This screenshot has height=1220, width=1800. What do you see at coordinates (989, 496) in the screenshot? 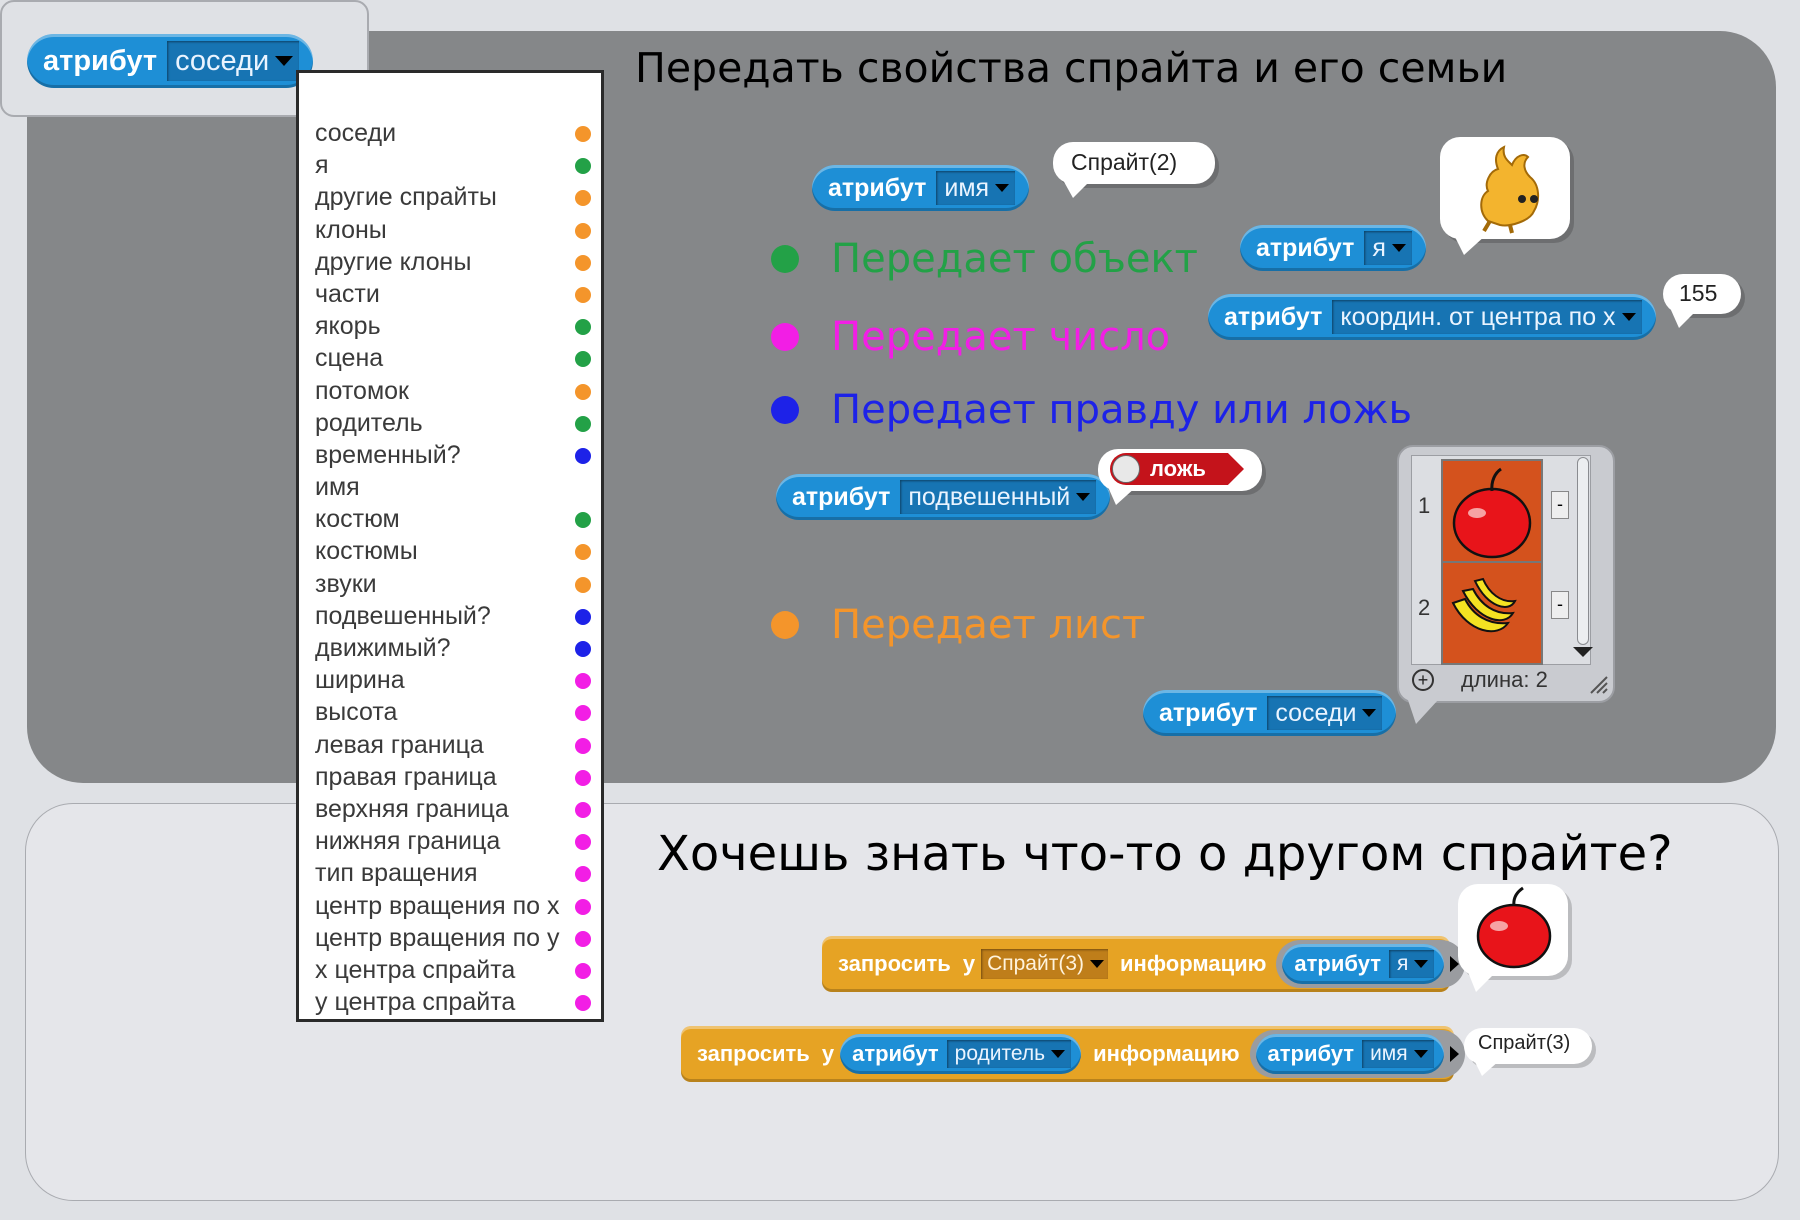
I see `attribute-dropdown-value: подвешенный` at bounding box center [989, 496].